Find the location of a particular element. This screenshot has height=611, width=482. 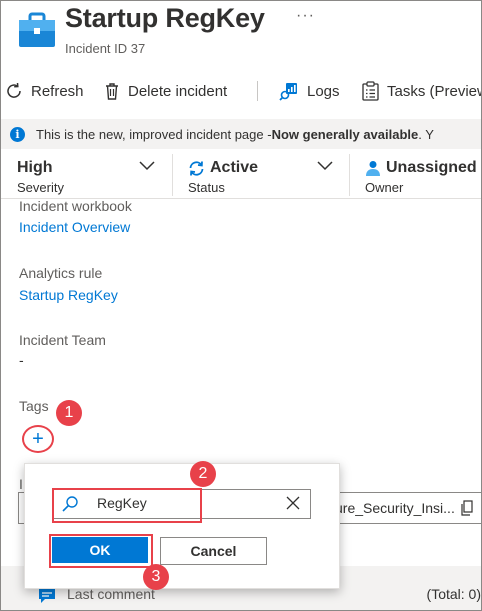

owner-value-wrap: Unassigned is located at coordinates (421, 168).